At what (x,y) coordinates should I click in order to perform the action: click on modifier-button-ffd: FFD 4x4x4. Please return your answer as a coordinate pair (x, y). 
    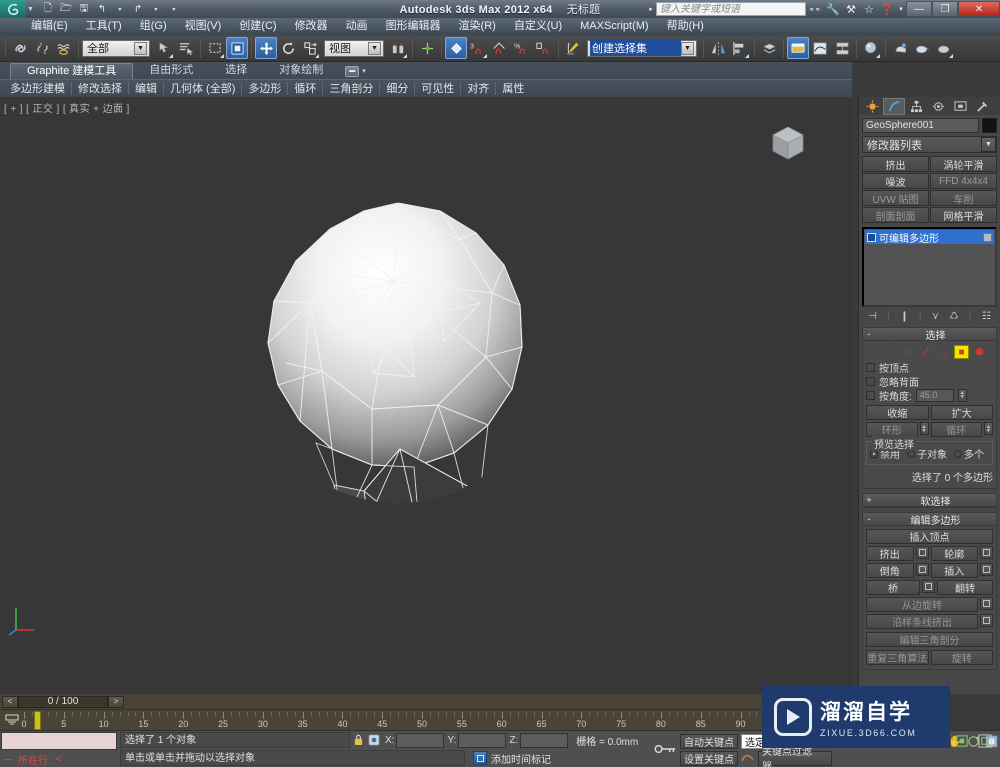
    Looking at the image, I should click on (963, 181).